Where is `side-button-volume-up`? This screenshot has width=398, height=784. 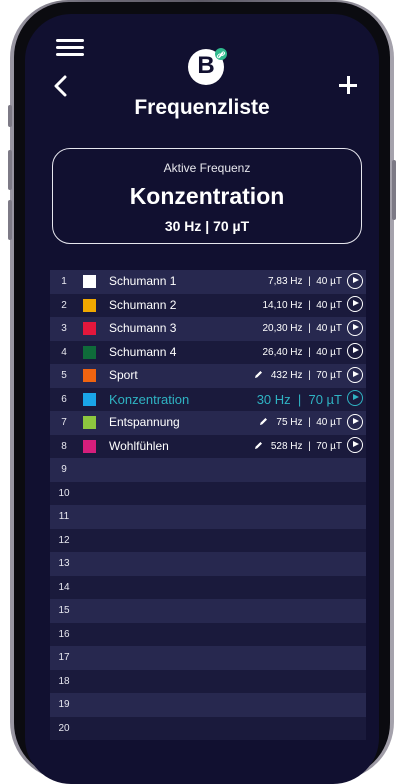 side-button-volume-up is located at coordinates (10, 170).